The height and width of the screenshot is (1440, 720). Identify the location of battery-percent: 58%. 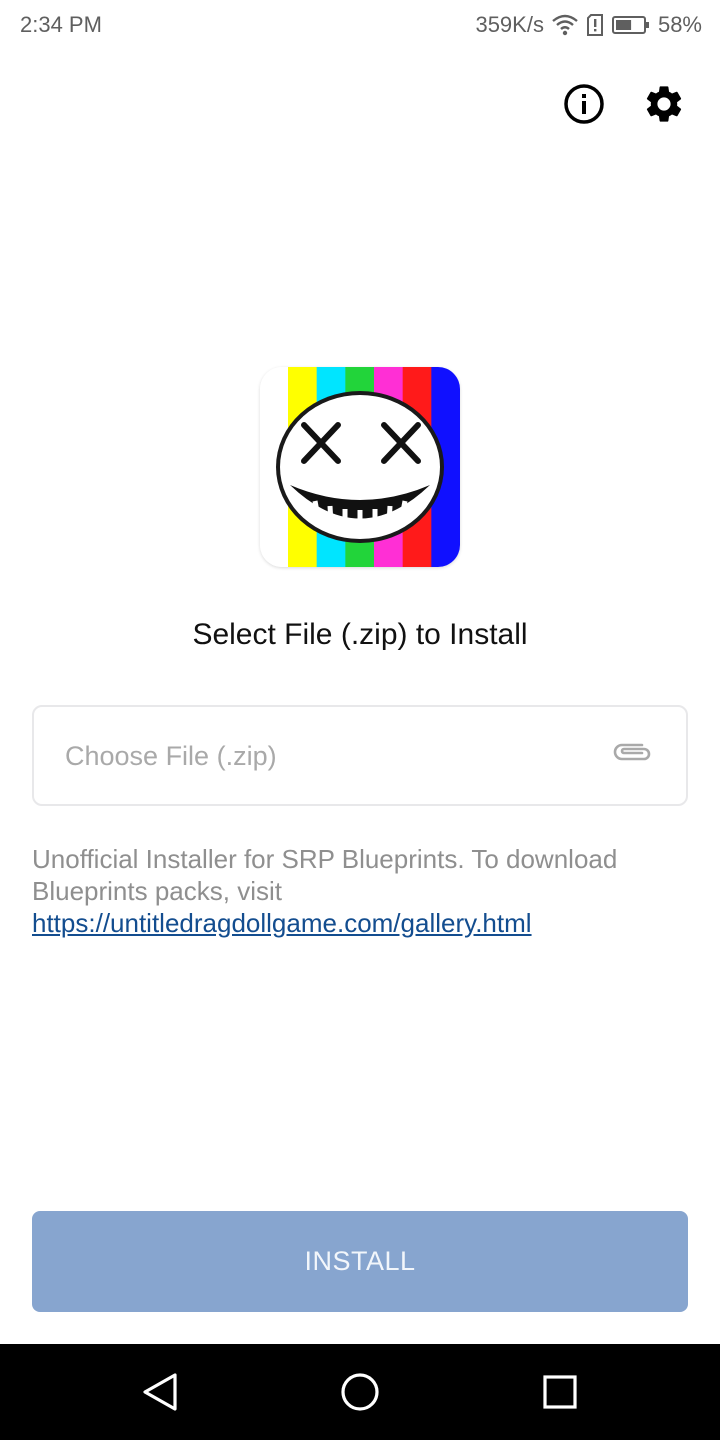
(679, 24).